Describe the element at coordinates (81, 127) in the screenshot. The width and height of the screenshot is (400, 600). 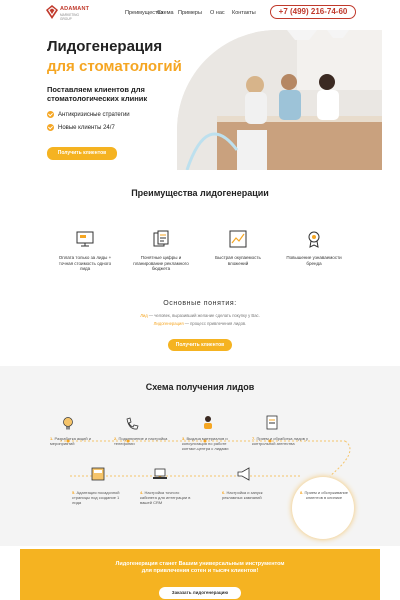
I see `hero-bullet: Новые клиенты 24/7` at that location.